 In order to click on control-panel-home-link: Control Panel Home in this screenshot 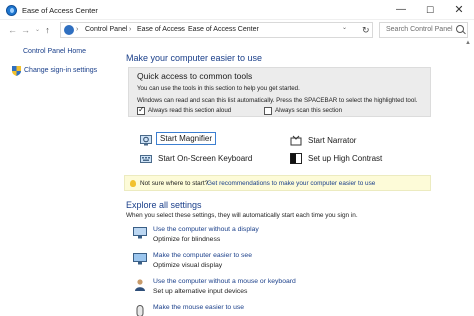, I will do `click(54, 51)`.